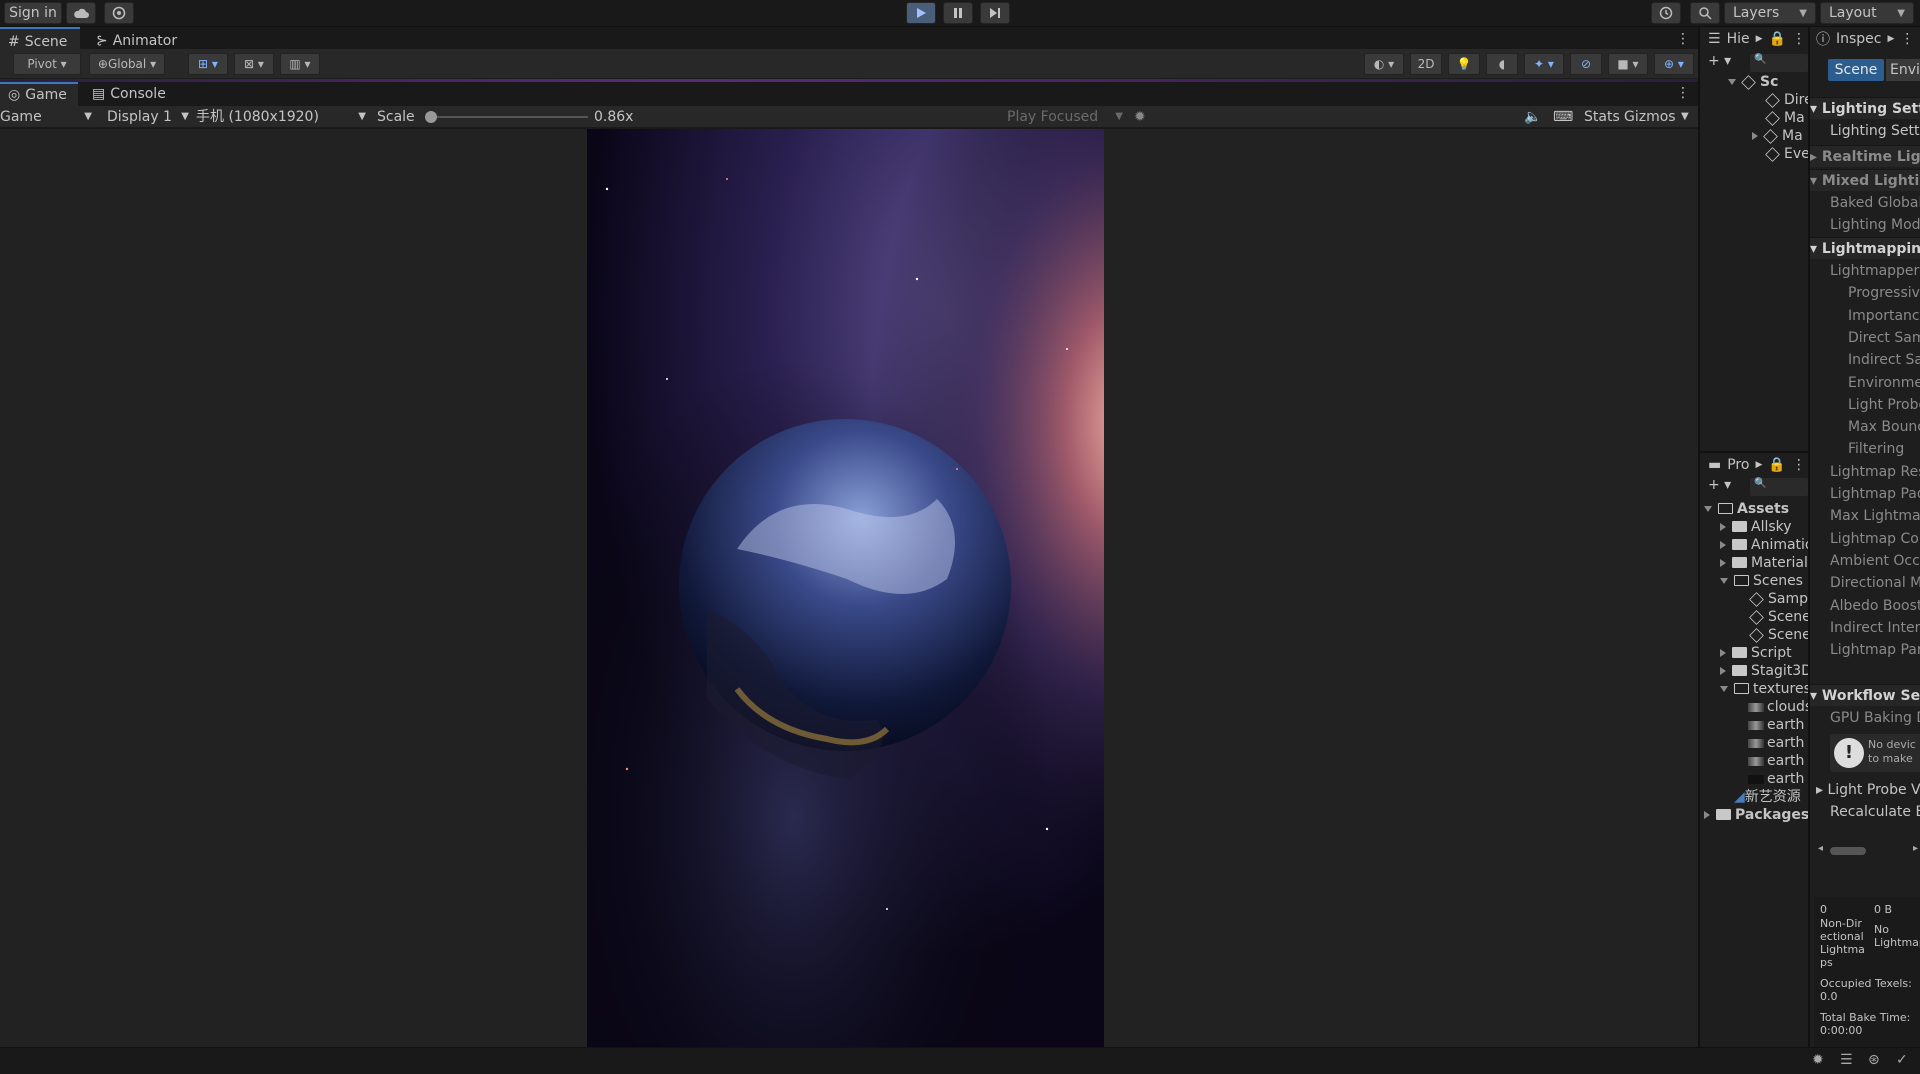 This screenshot has width=1920, height=1074. I want to click on asset-item: ◢新艺资源, so click(1767, 797).